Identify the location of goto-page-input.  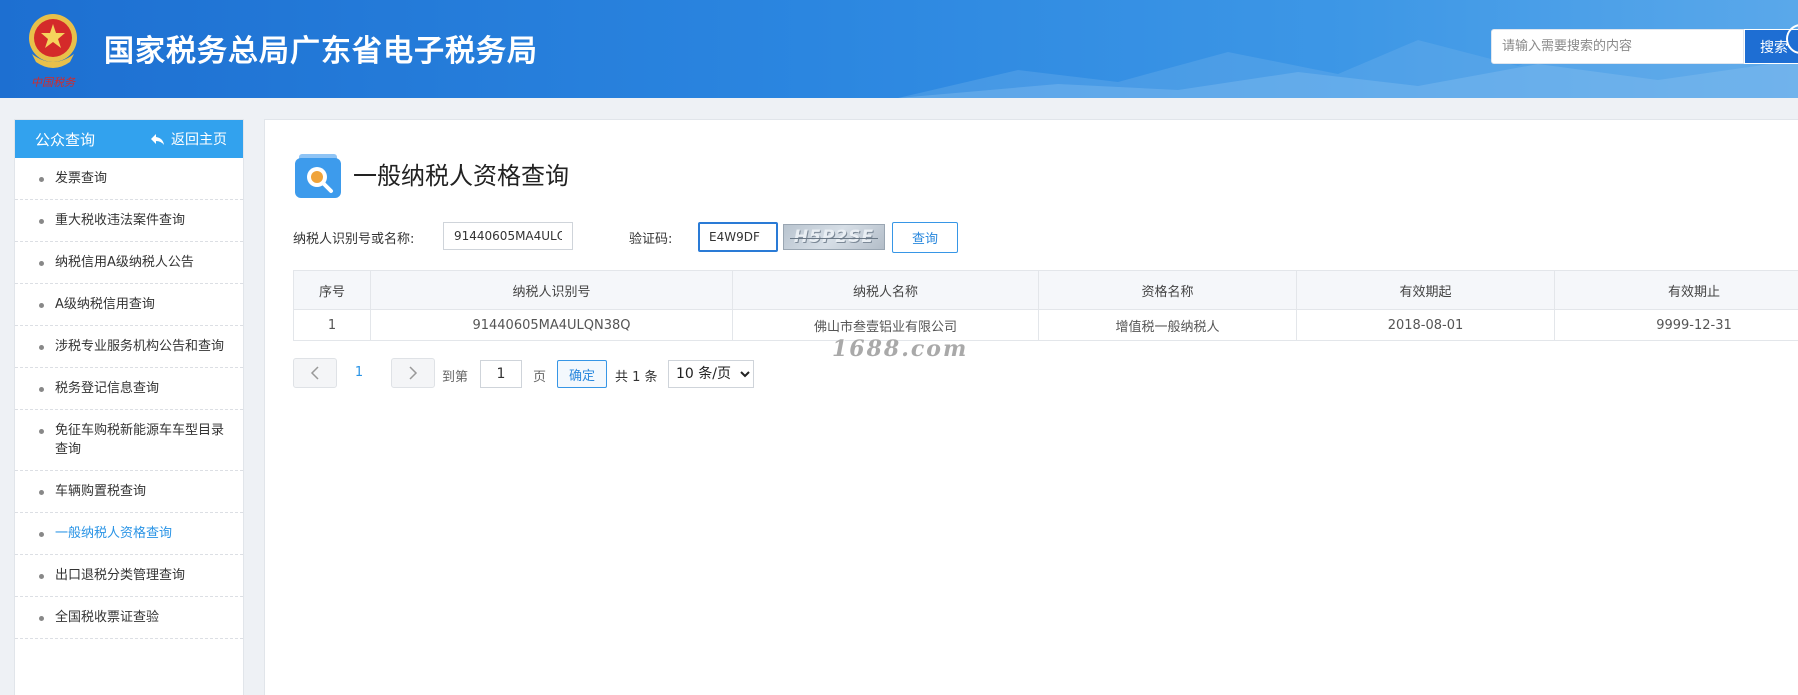
(501, 374).